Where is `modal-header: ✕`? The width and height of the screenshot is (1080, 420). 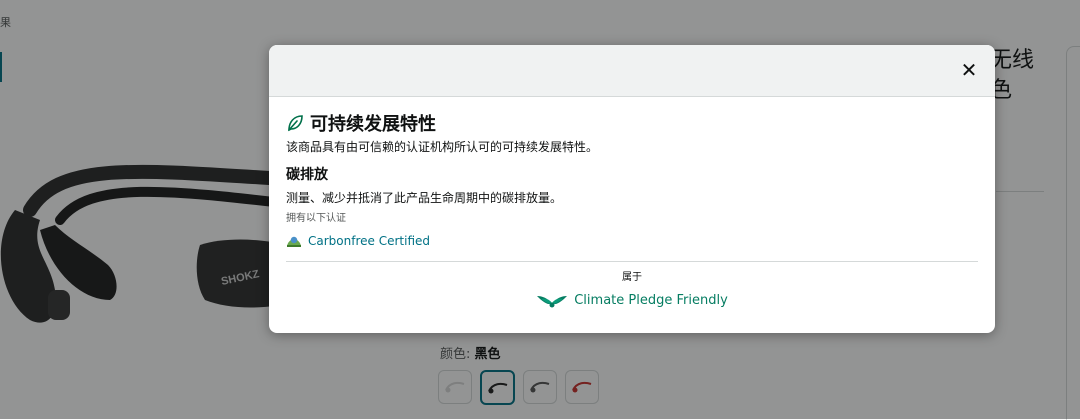 modal-header: ✕ is located at coordinates (632, 71).